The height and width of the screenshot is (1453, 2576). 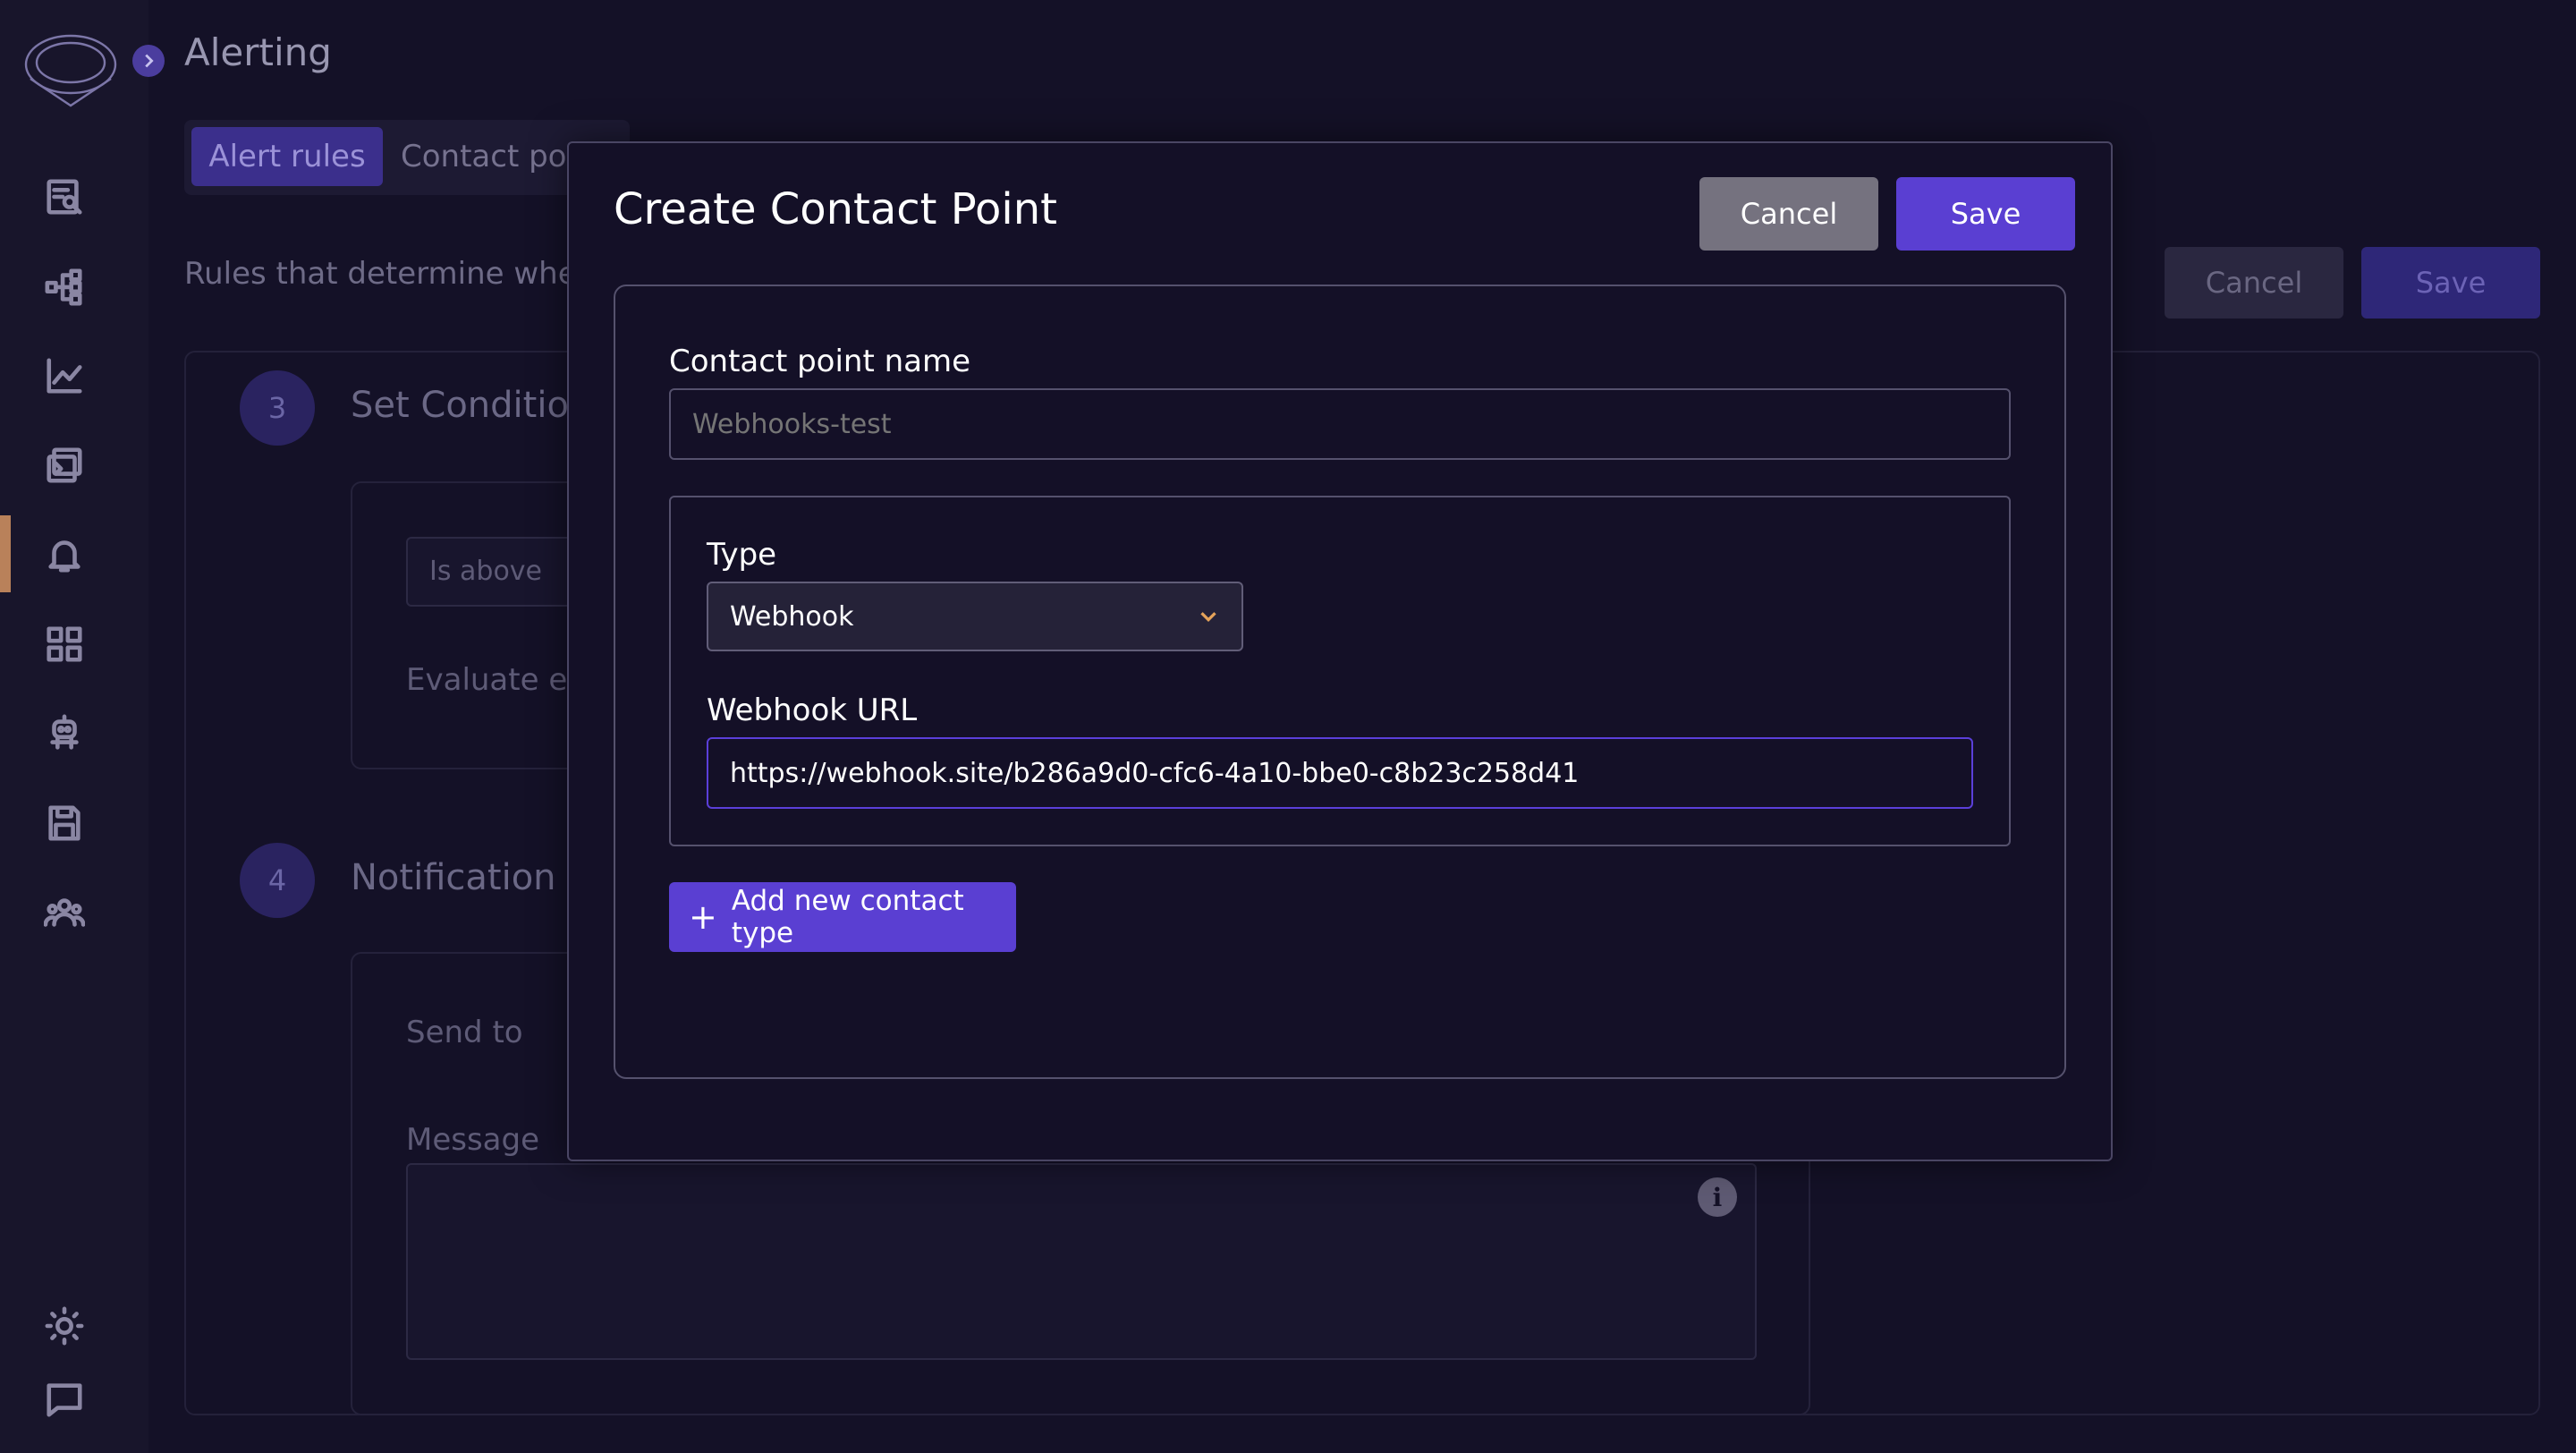 I want to click on graph-icon, so click(x=64, y=286).